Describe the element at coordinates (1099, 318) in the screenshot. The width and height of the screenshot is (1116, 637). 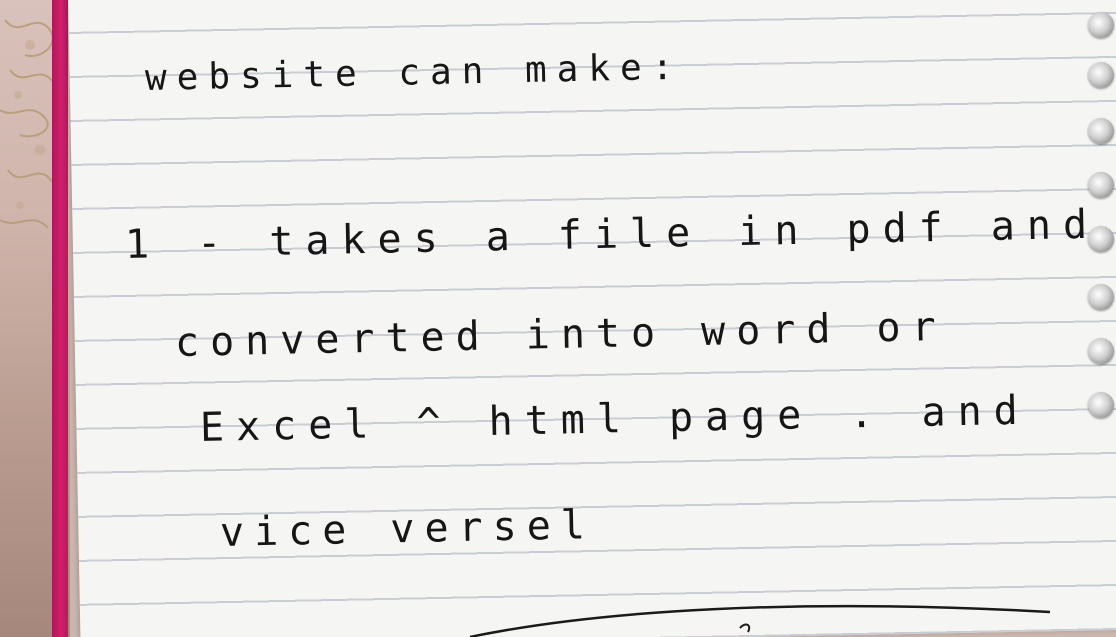
I see `spiral-binding` at that location.